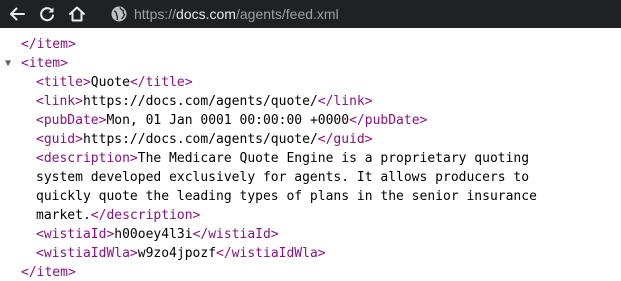 This screenshot has height=281, width=621. I want to click on title-line: <title>Quote</title>, so click(114, 82).